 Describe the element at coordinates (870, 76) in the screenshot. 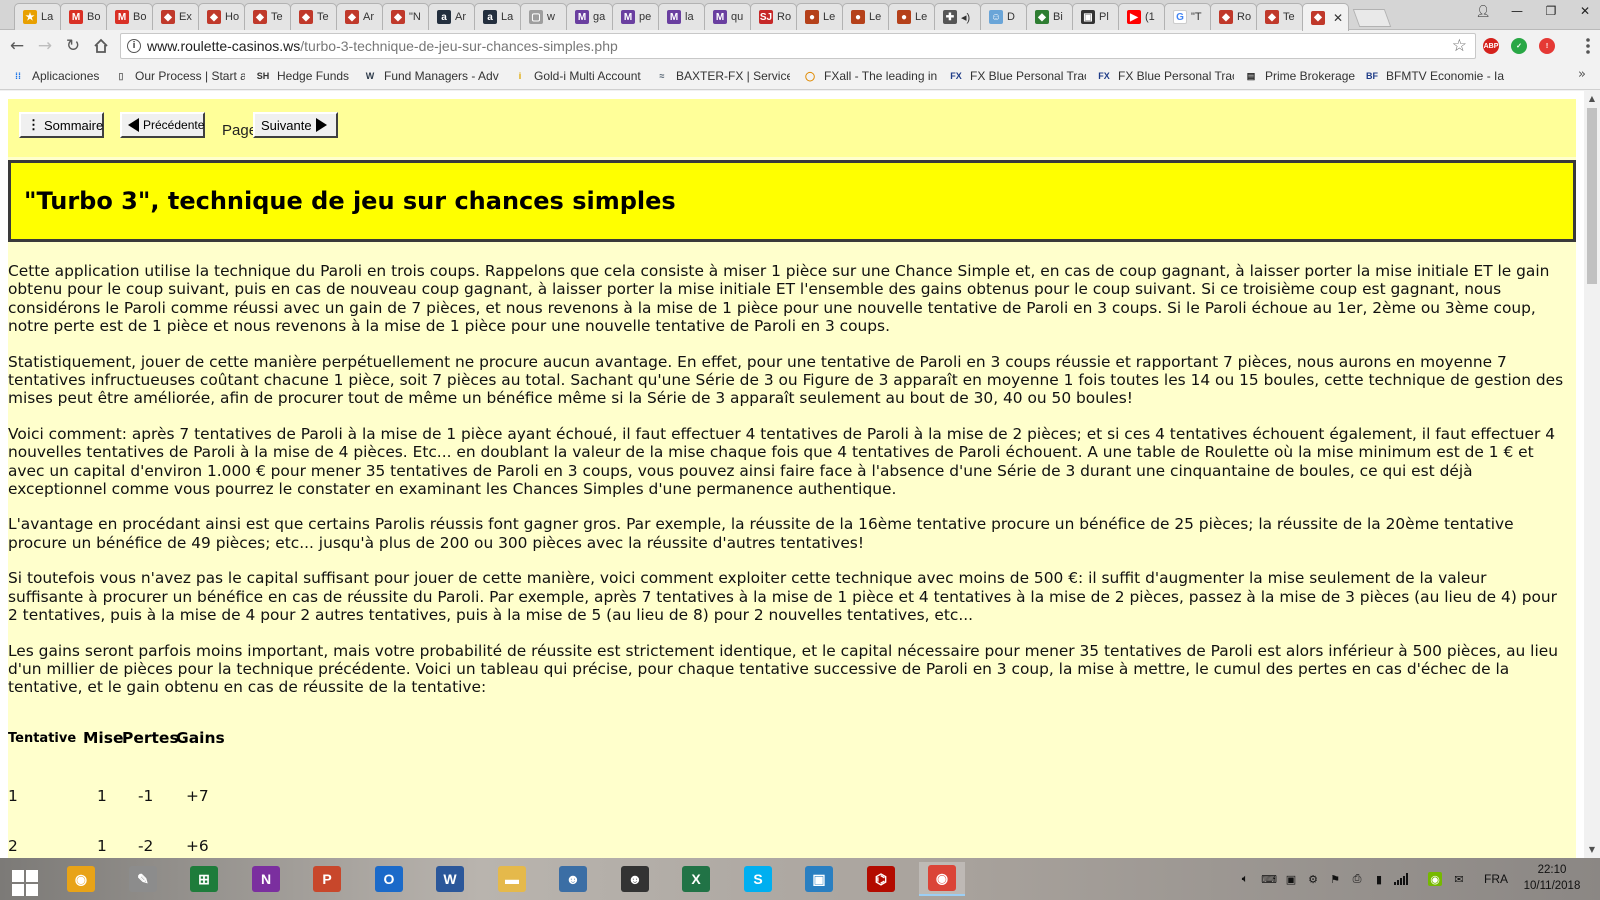

I see `bookmark-item: ◯ FXall - The leading in` at that location.